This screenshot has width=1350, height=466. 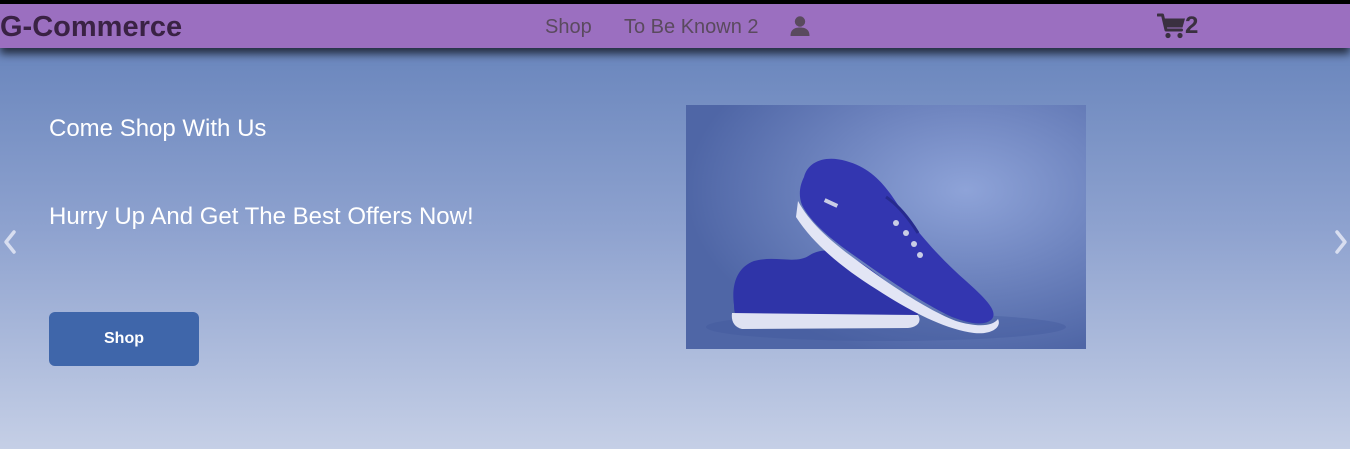 I want to click on brand-logo: G-Commerce, so click(x=91, y=27).